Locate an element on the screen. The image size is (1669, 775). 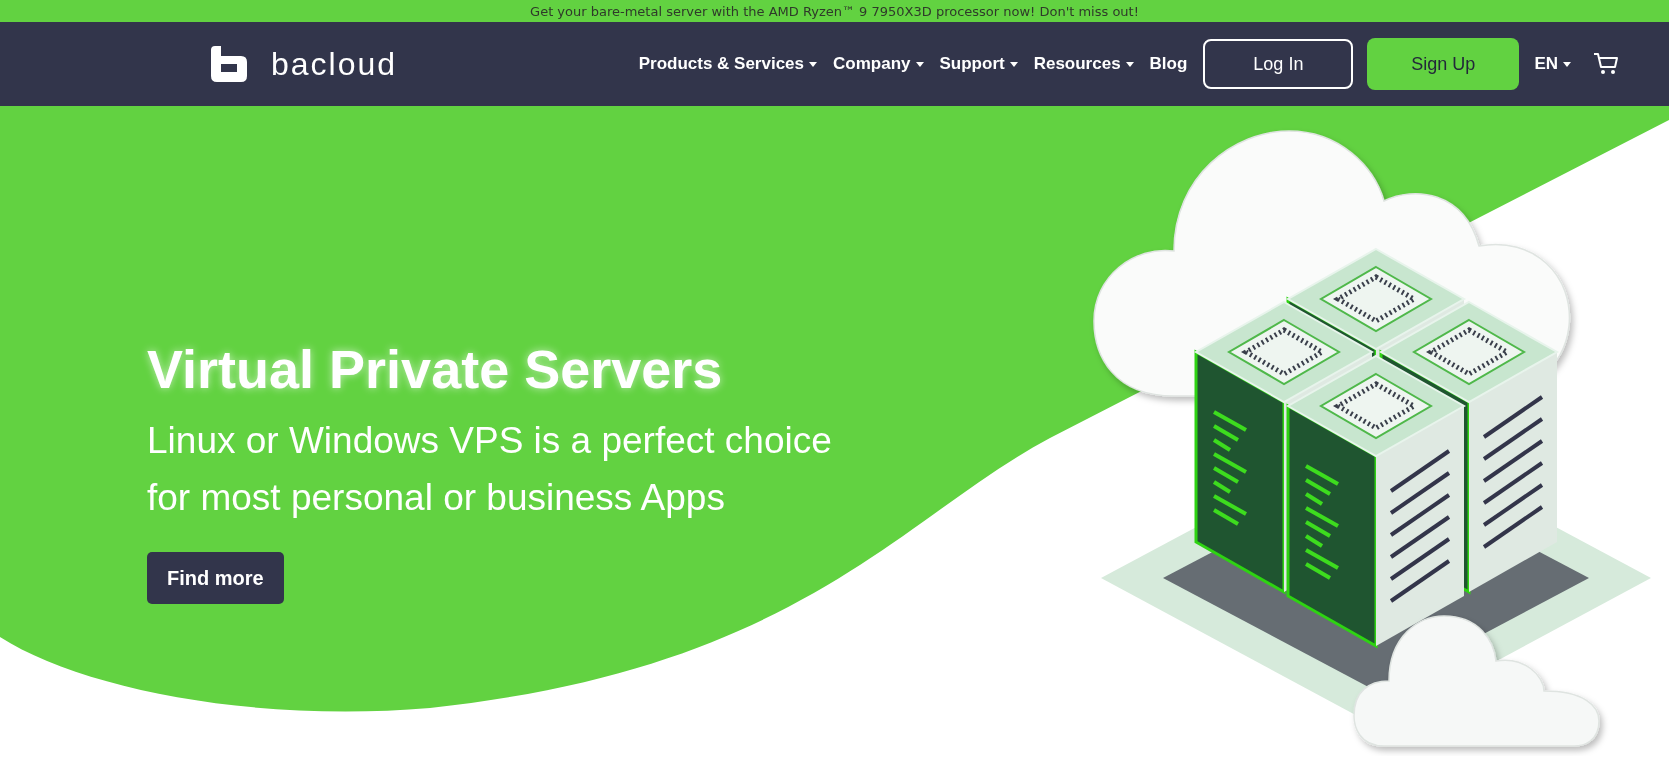
nav-link: Products & Services is located at coordinates (728, 64).